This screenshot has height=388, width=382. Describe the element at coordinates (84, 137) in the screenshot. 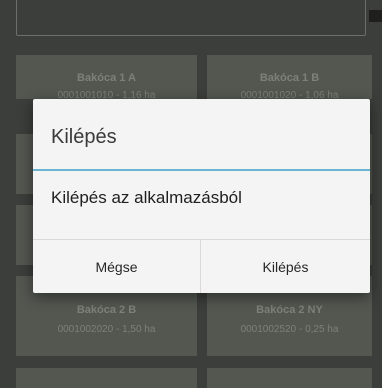

I see `dialog-title: Kilépés` at that location.